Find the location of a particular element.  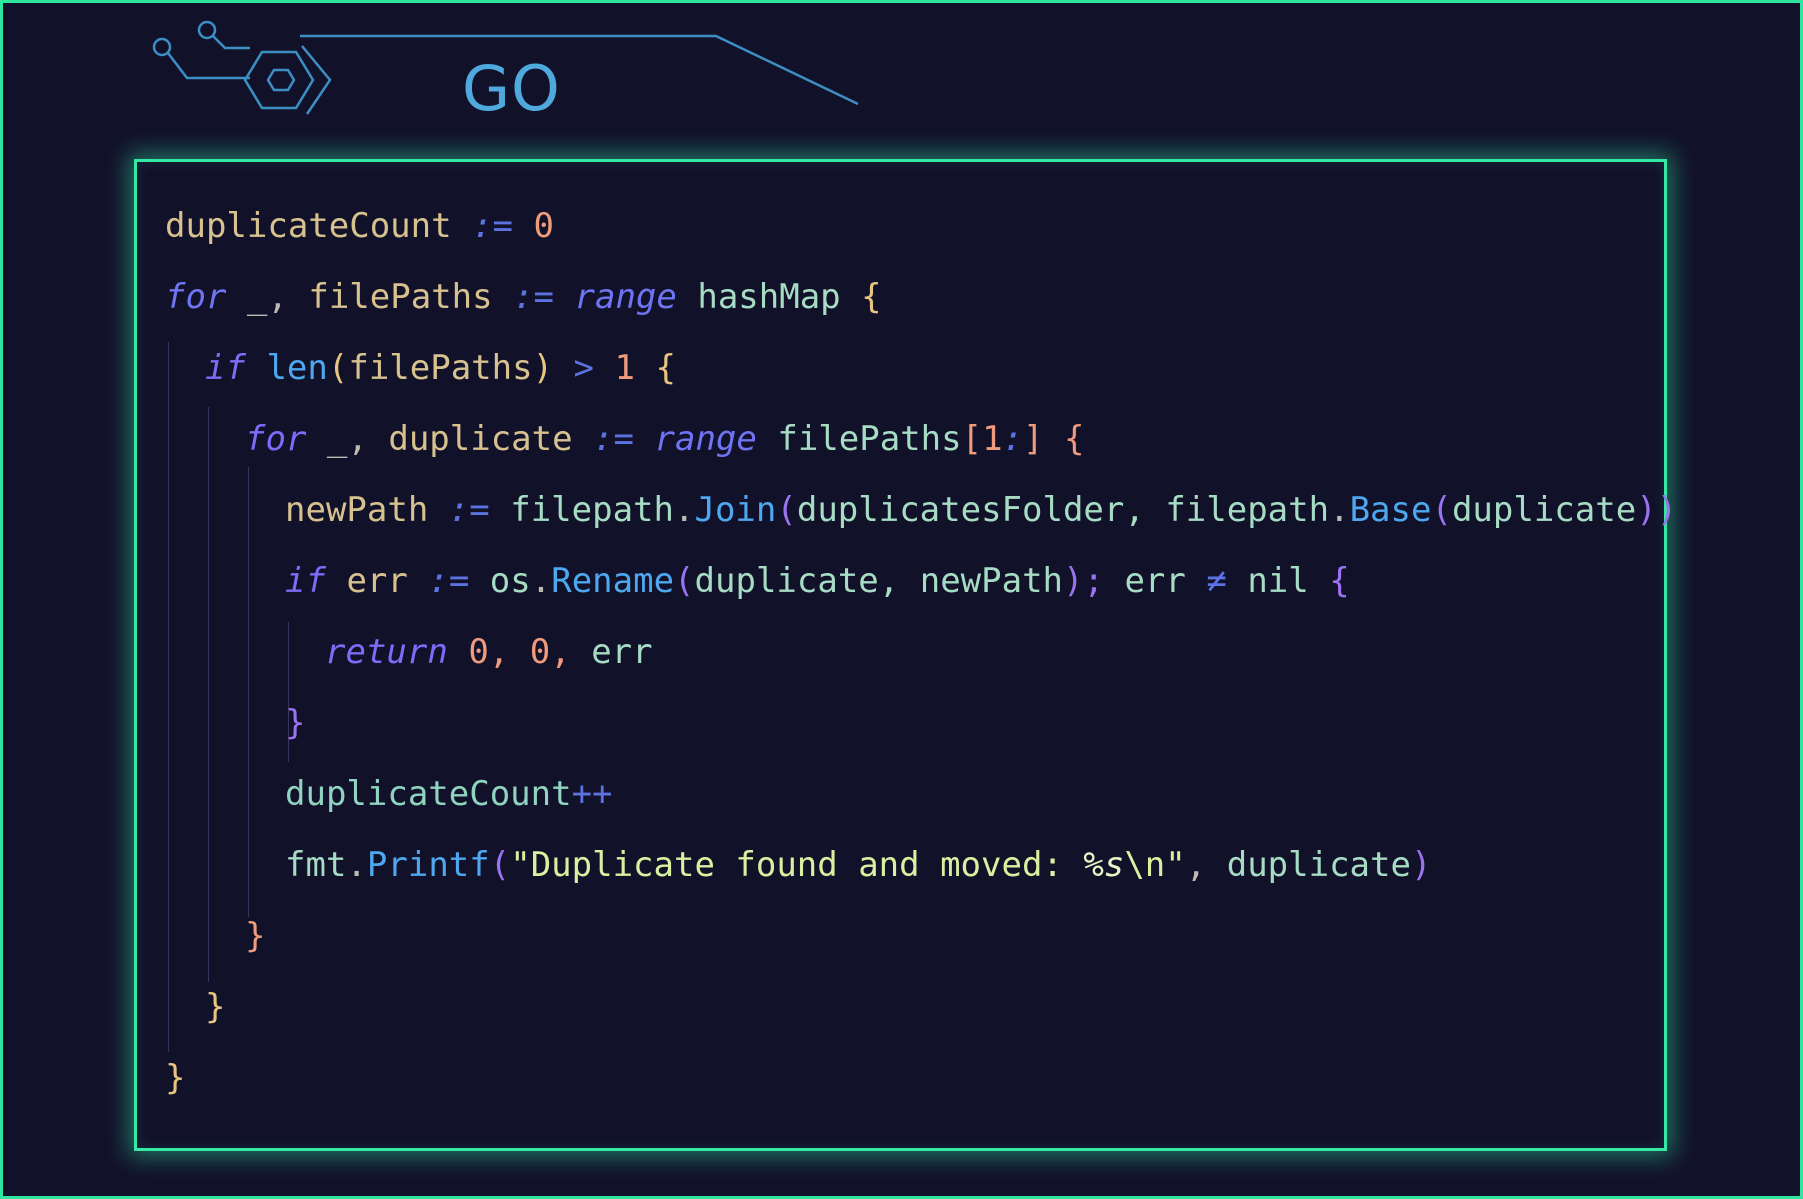

code-line-9: duplicateCount++ is located at coordinates (449, 794).